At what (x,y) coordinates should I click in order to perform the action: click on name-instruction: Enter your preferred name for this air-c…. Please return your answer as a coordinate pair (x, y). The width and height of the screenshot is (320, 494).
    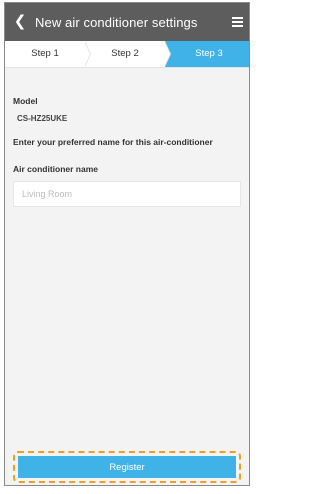
    Looking at the image, I should click on (113, 142).